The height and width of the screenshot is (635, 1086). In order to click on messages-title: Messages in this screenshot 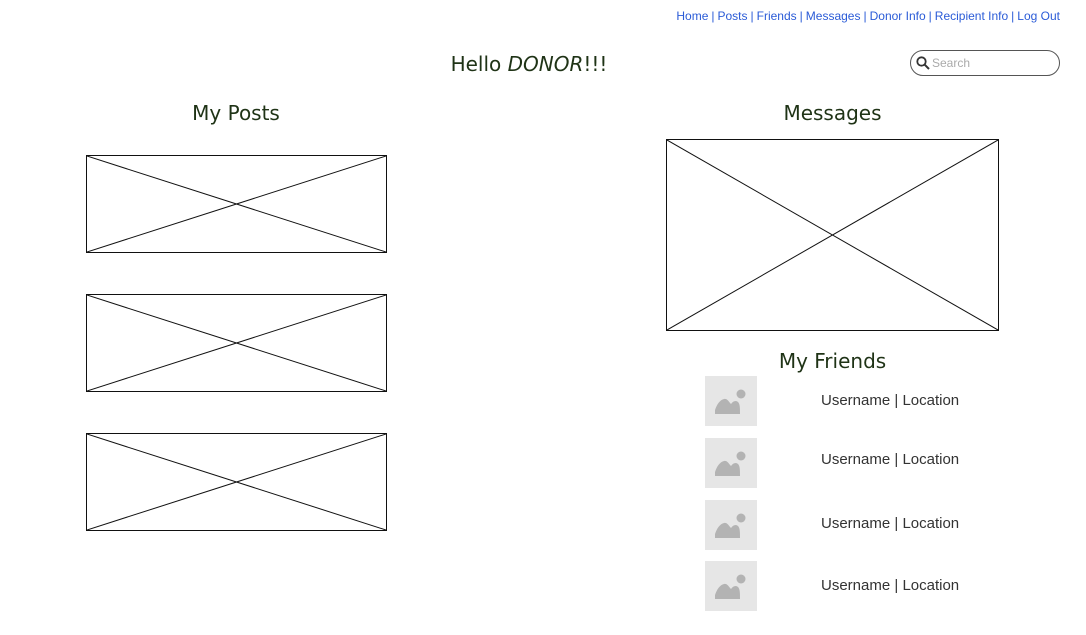, I will do `click(832, 113)`.